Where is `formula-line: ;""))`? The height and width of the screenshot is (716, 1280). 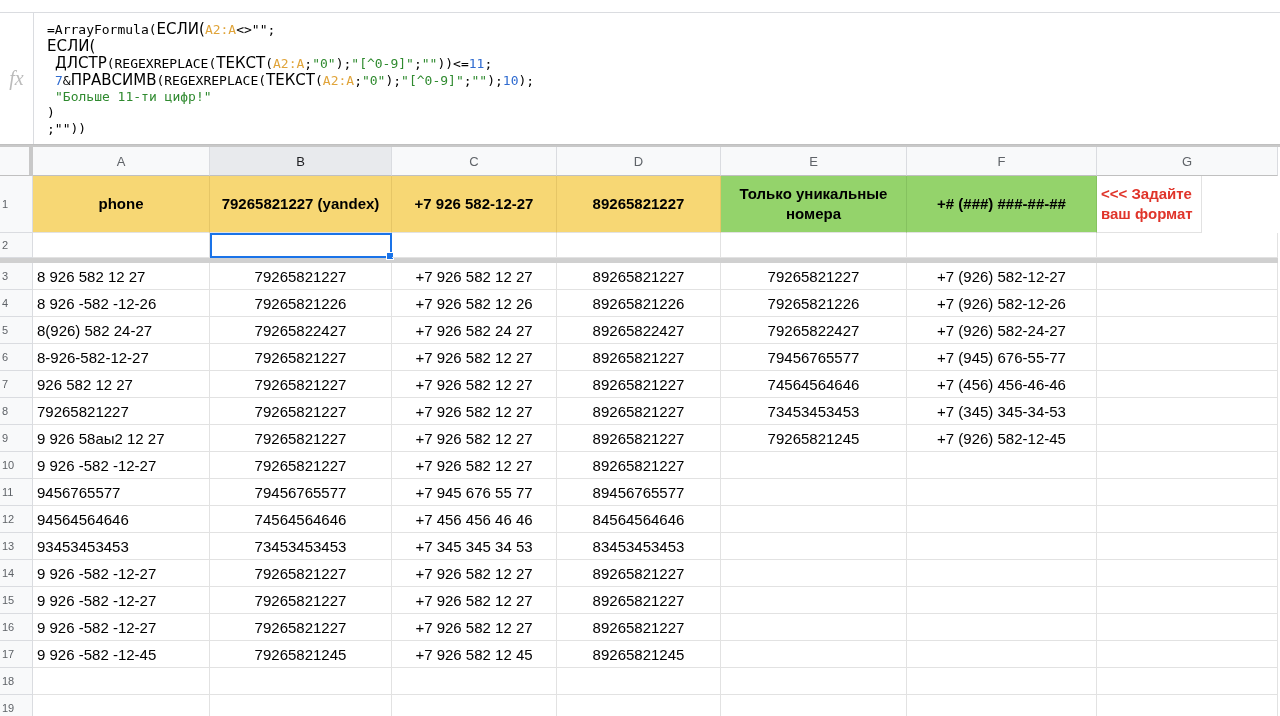 formula-line: ;"")) is located at coordinates (67, 129).